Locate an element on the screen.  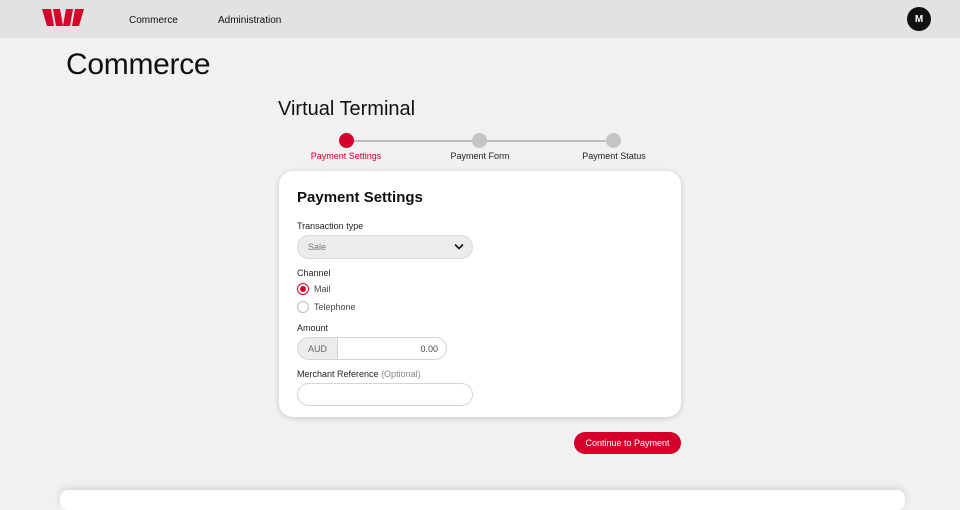
merchant-reference-label-text: Merchant Reference is located at coordinates (338, 374).